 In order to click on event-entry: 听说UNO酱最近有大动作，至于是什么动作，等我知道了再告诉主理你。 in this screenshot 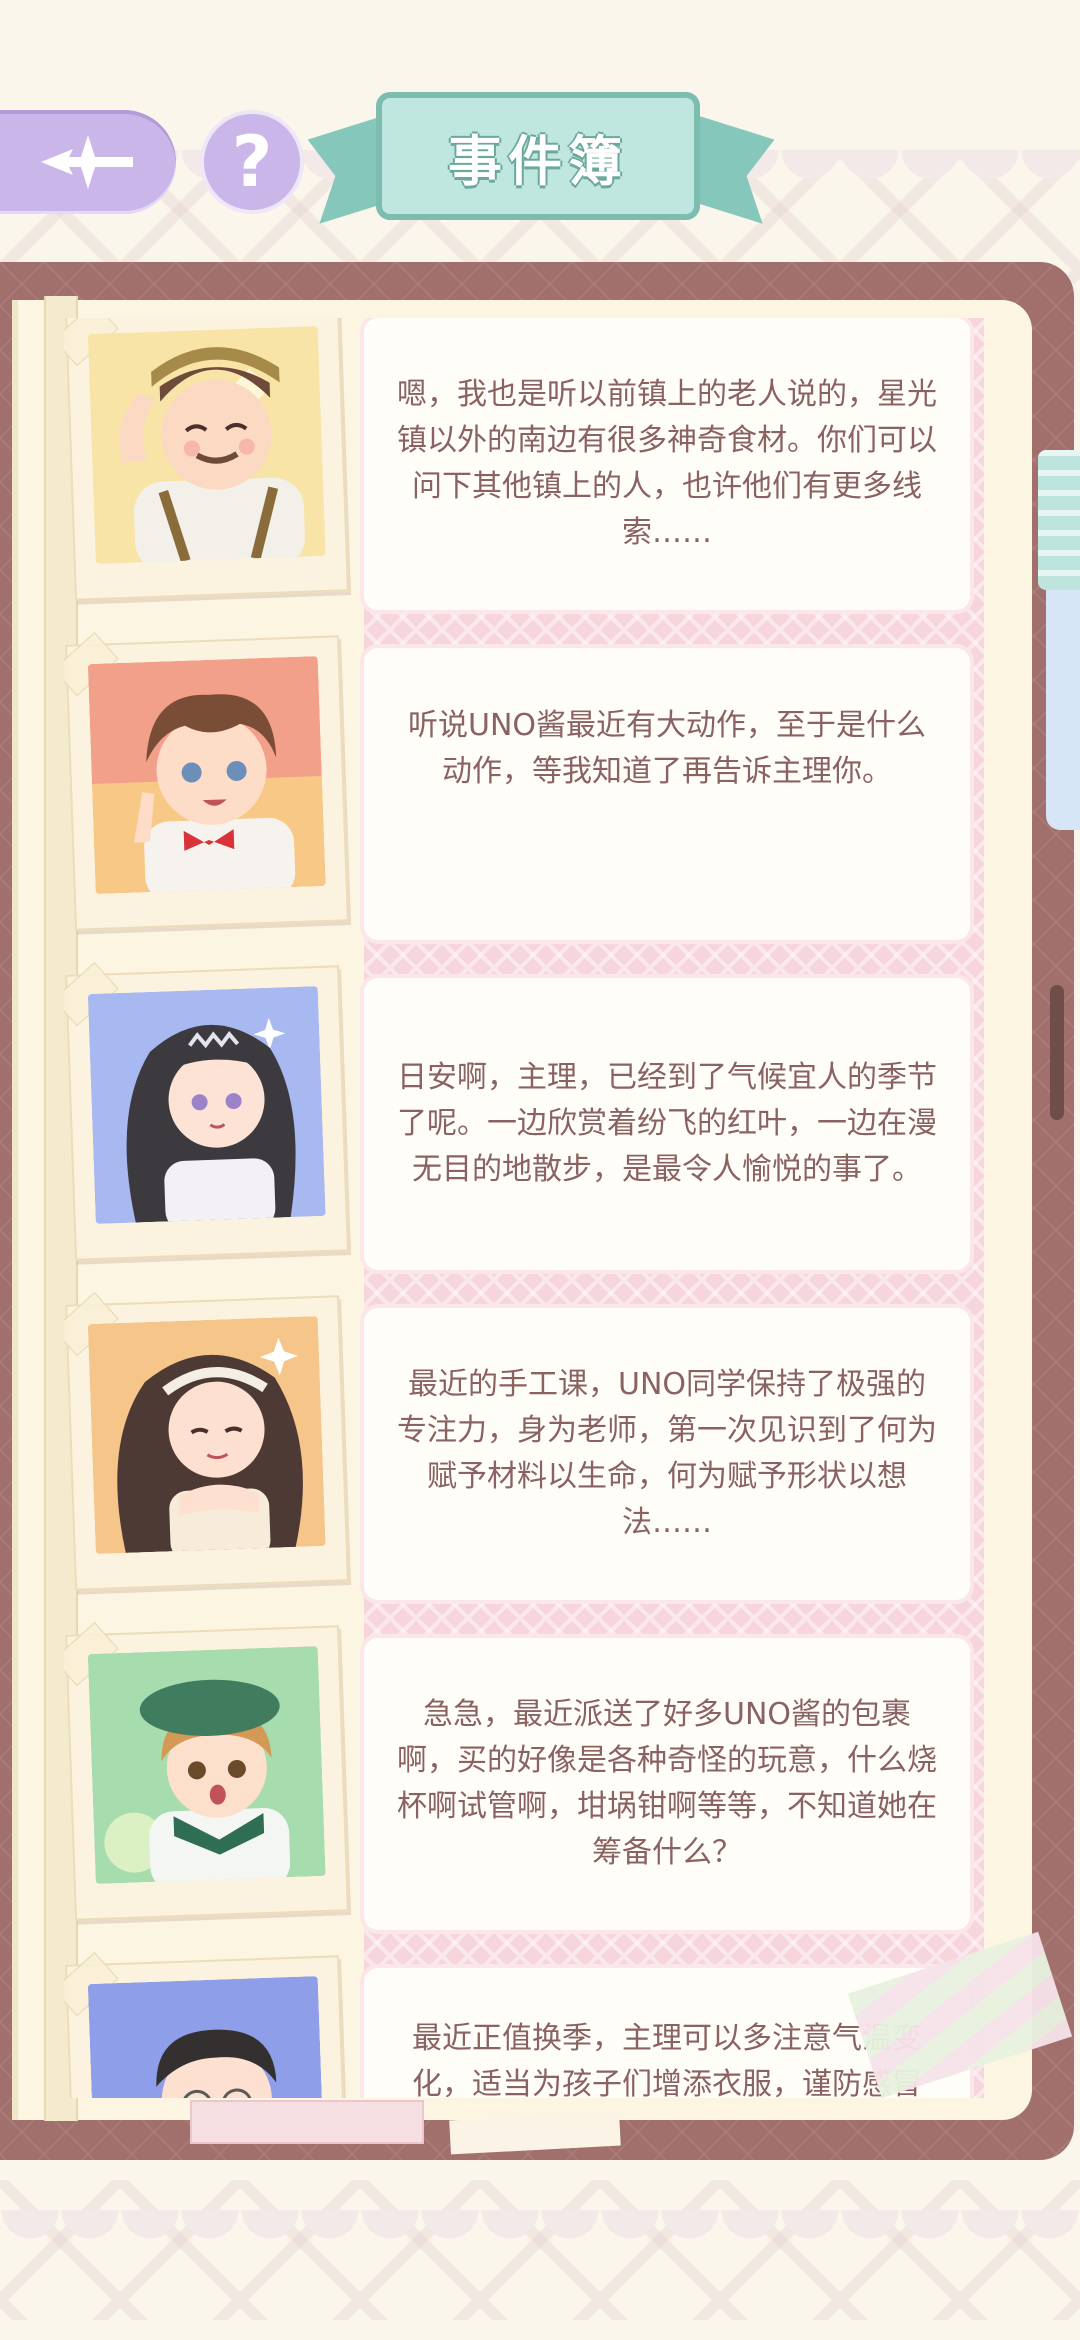, I will do `click(524, 786)`.